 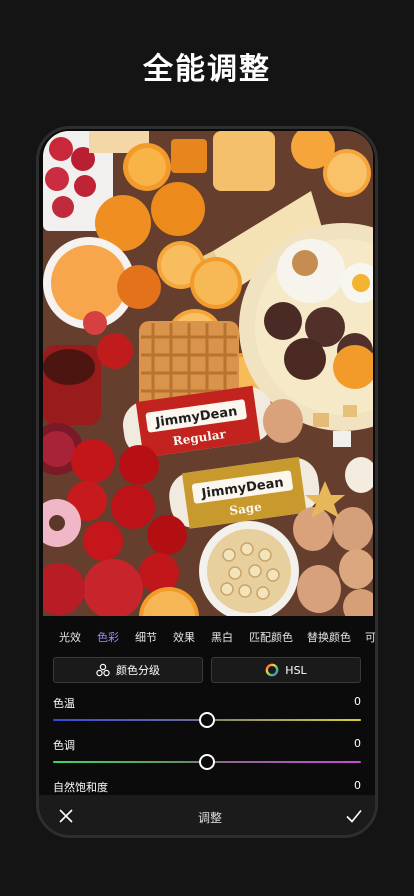 What do you see at coordinates (272, 670) in the screenshot?
I see `color-wheel-icon` at bounding box center [272, 670].